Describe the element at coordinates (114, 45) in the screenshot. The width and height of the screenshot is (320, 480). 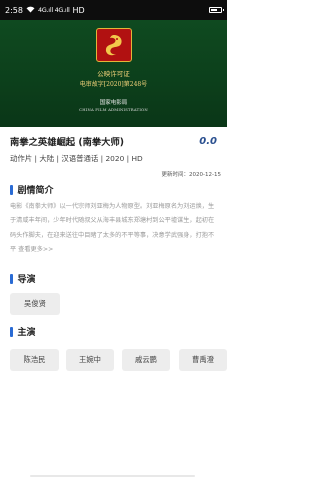
I see `dragon-emblem-icon` at that location.